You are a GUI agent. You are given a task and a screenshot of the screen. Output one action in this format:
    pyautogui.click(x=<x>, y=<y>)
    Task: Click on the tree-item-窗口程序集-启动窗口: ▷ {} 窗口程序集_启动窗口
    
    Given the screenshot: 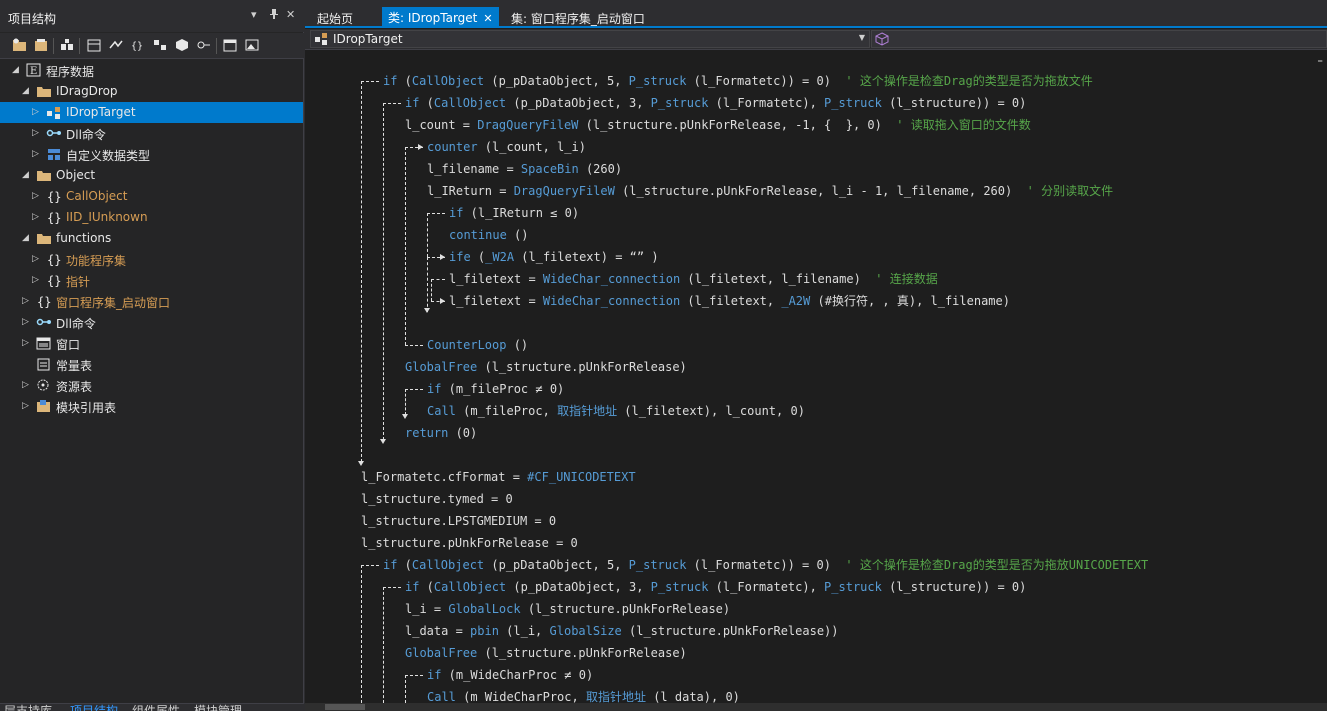 What is the action you would take?
    pyautogui.click(x=151, y=301)
    